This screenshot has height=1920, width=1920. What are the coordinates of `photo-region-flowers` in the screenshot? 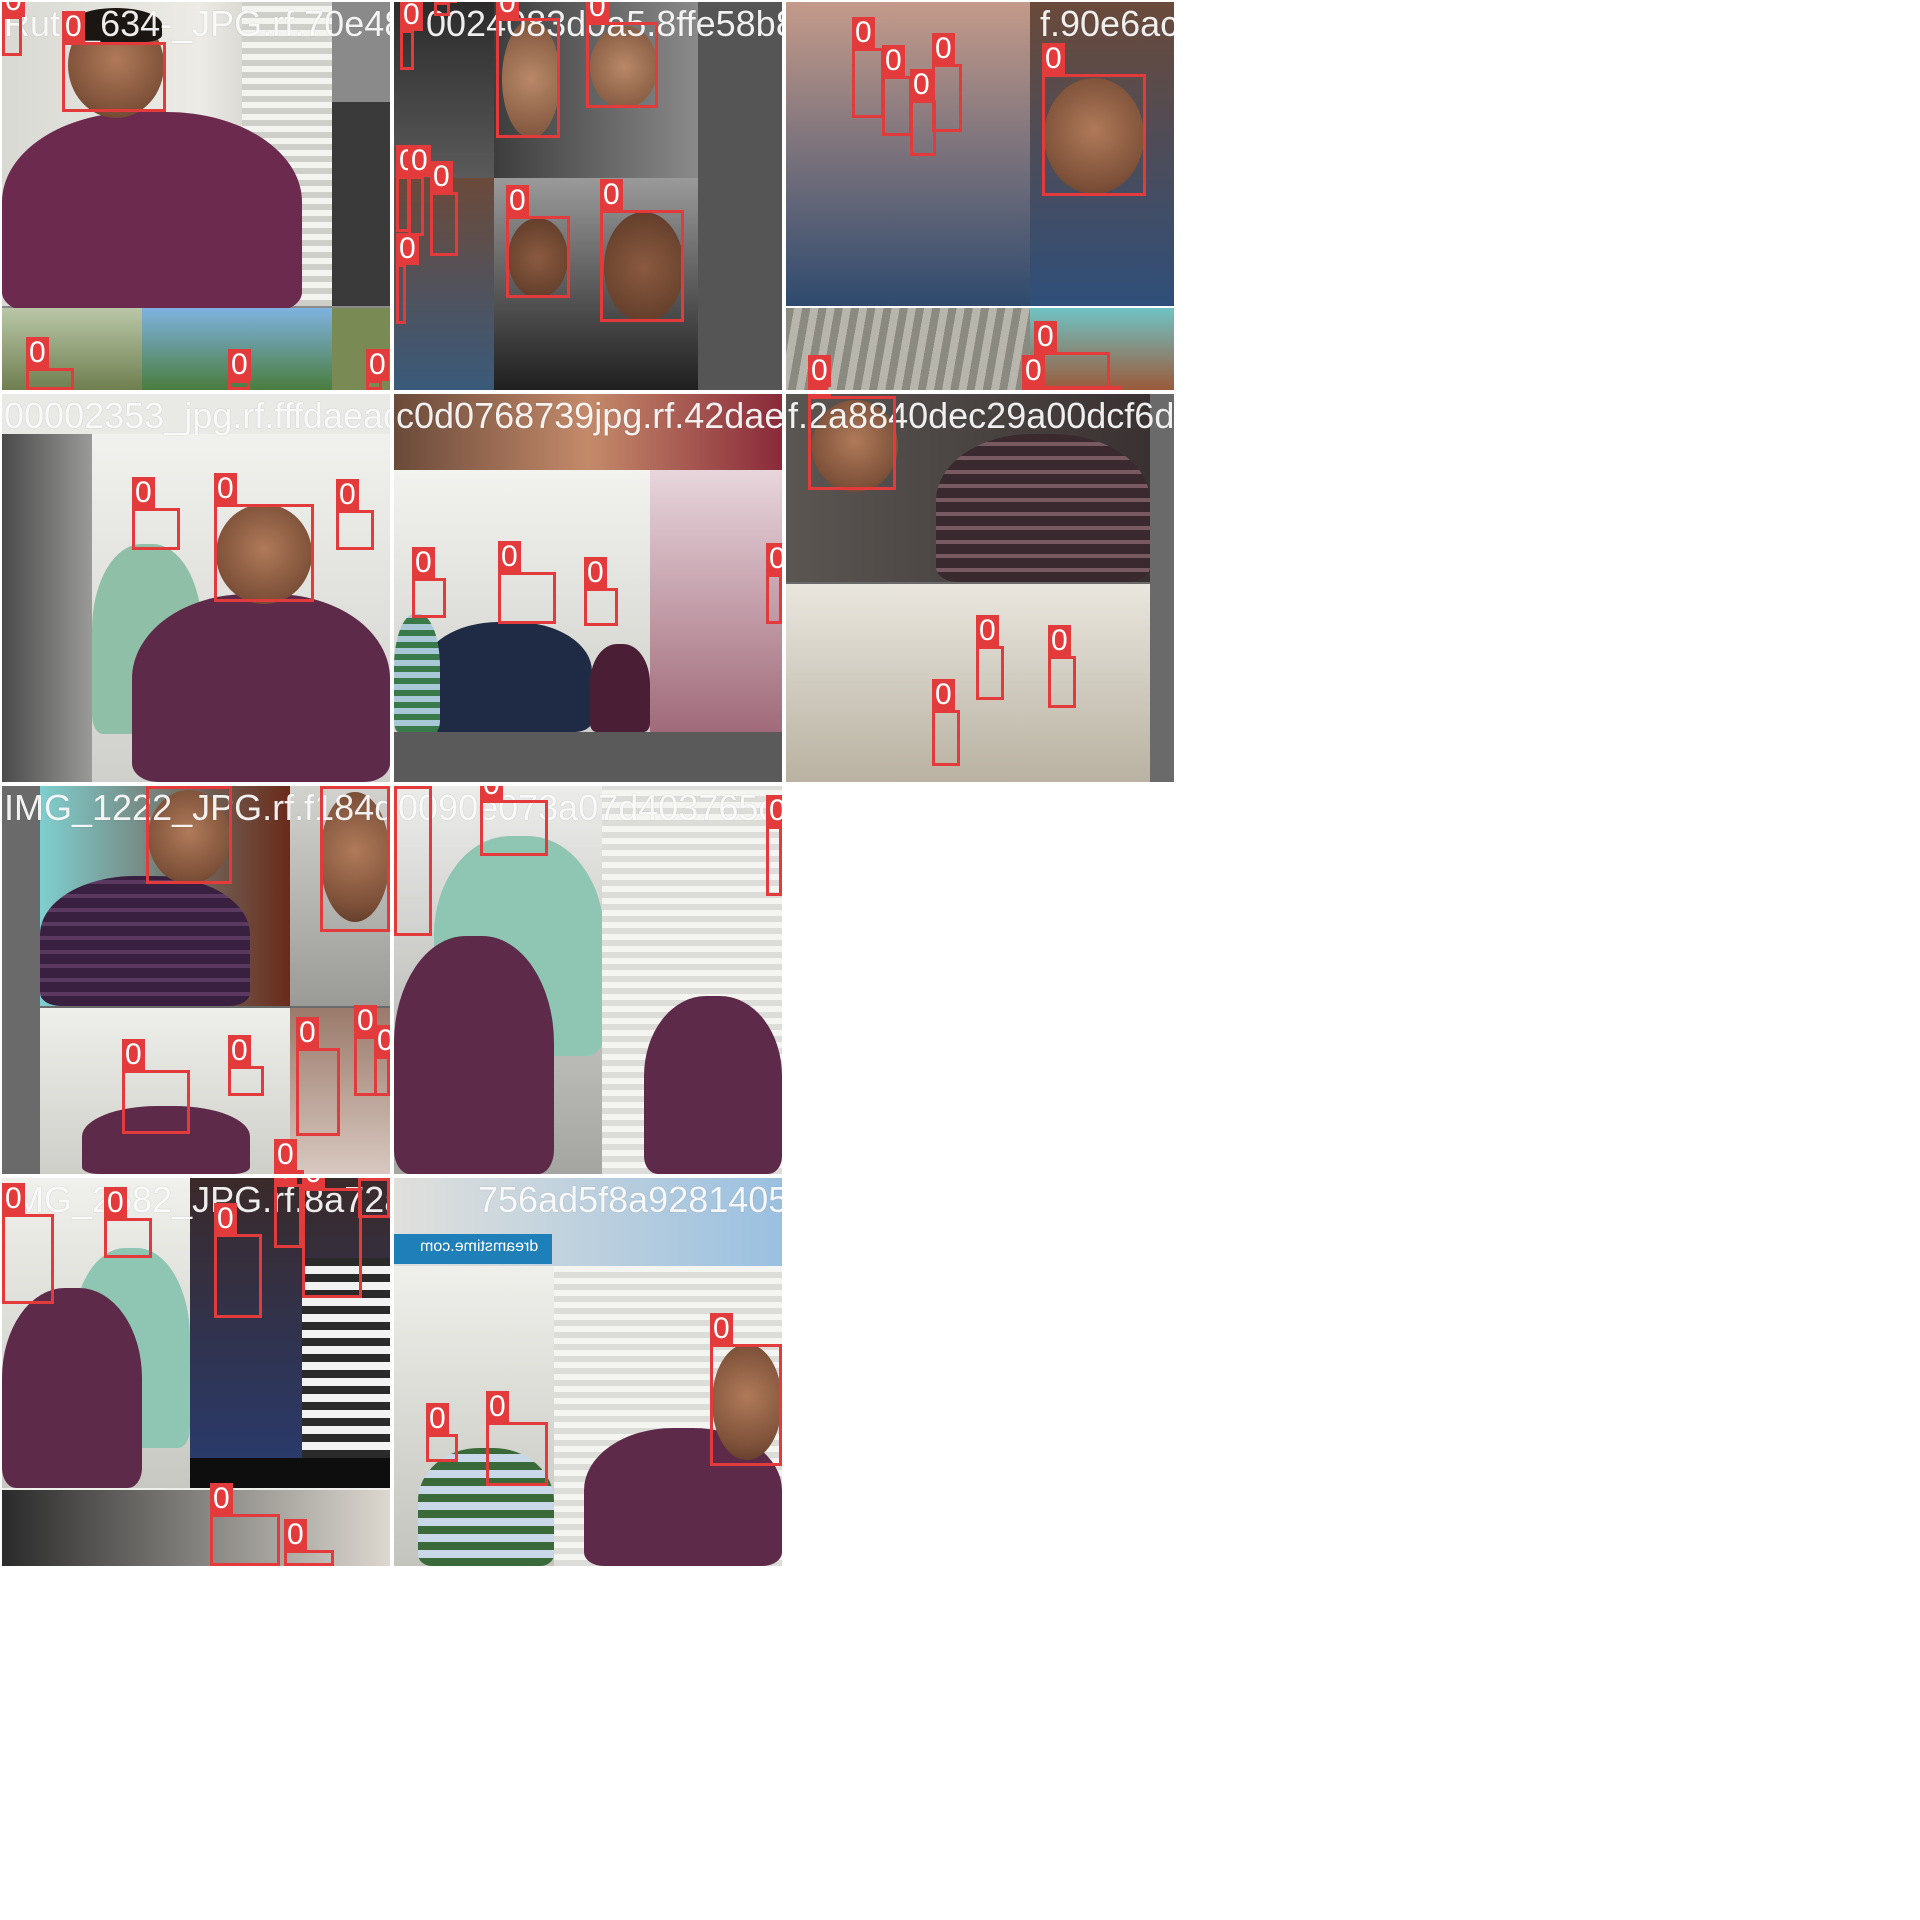 It's located at (716, 601).